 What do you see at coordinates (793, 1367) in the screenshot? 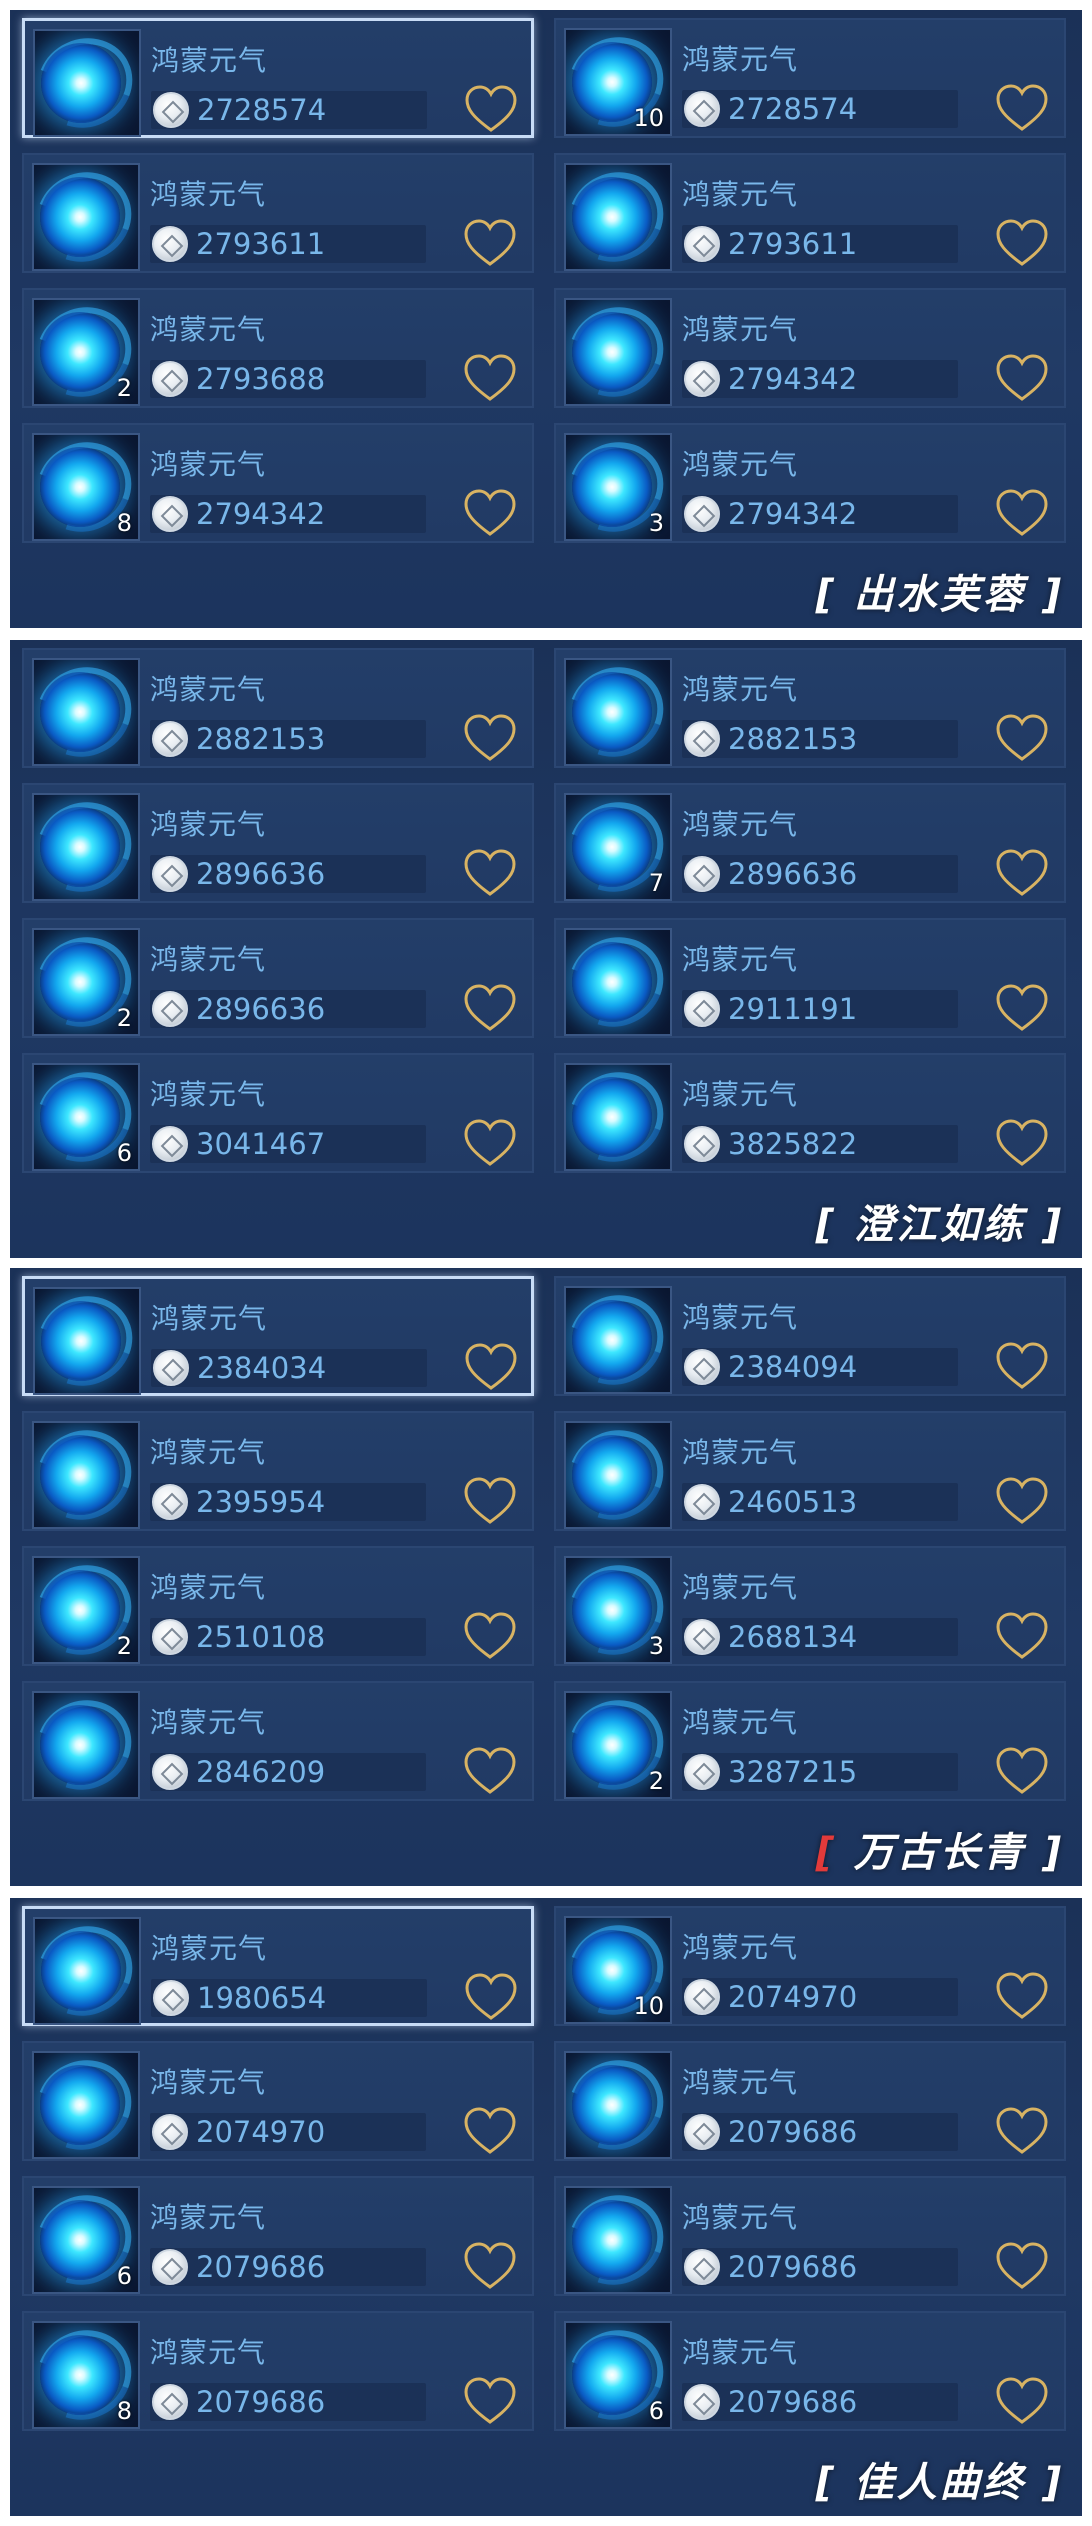
I see `item-price: 2384094` at bounding box center [793, 1367].